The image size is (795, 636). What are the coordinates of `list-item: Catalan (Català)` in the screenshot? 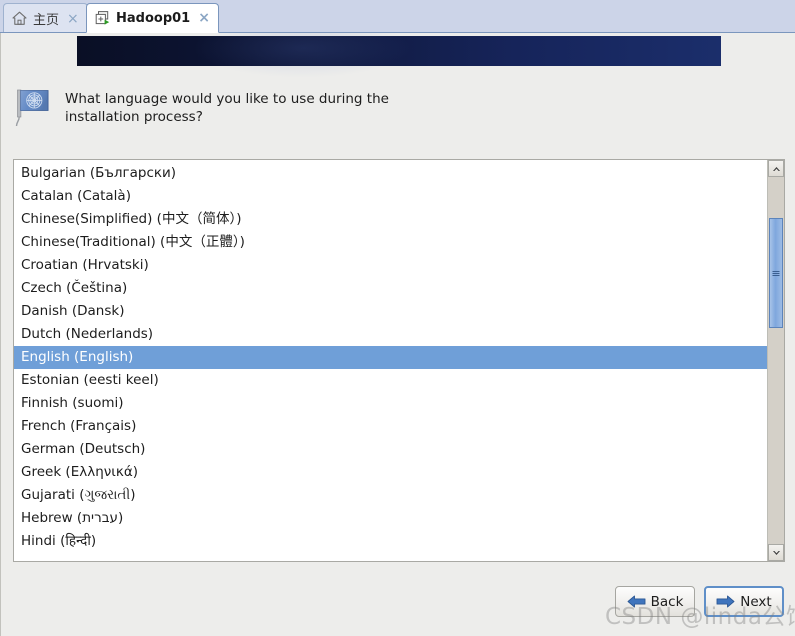 It's located at (390, 196).